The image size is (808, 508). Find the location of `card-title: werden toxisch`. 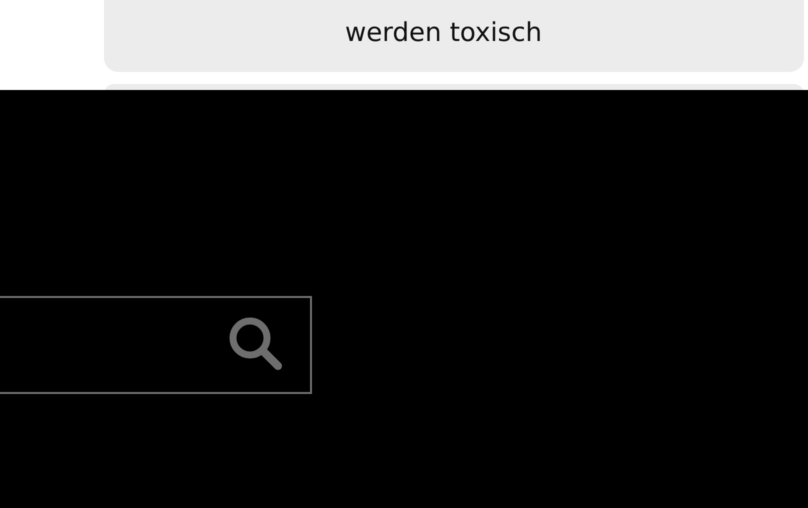

card-title: werden toxisch is located at coordinates (443, 33).